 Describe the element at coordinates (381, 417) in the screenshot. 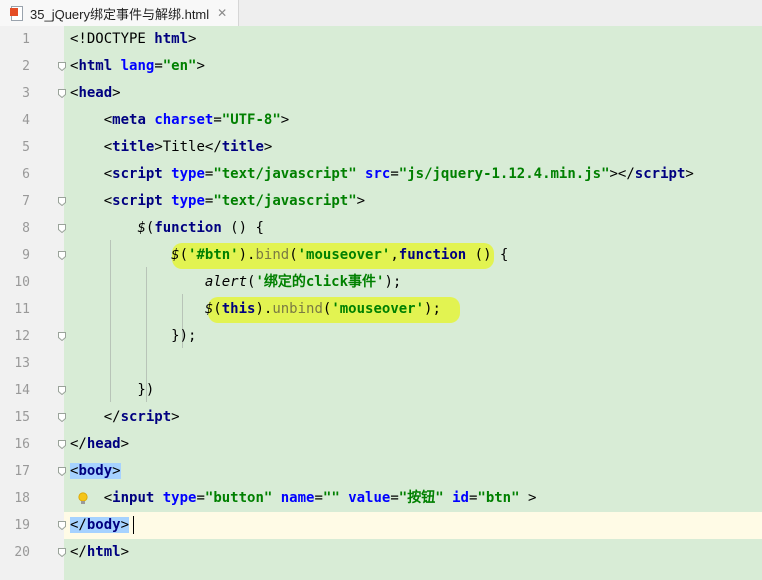

I see `code-line: 15 </script>` at that location.